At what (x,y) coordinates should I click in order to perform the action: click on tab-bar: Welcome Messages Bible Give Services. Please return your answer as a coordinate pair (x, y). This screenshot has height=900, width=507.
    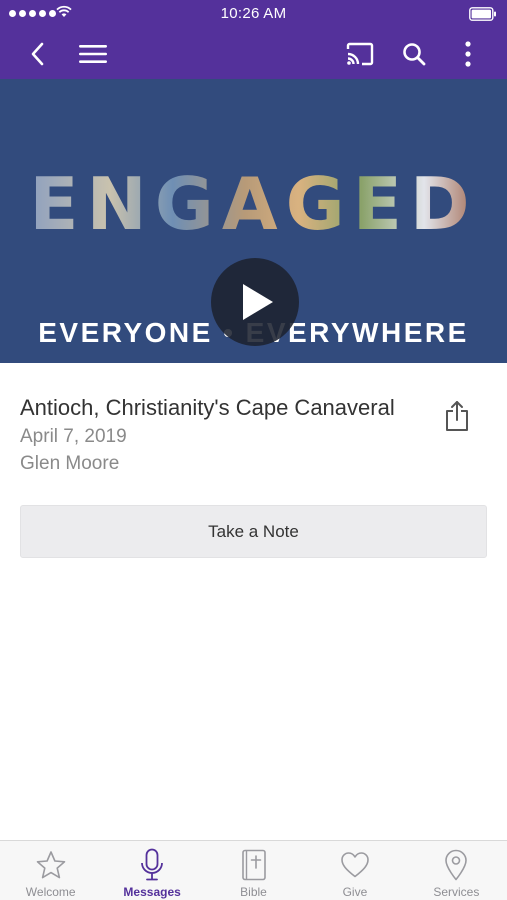
    Looking at the image, I should click on (253, 870).